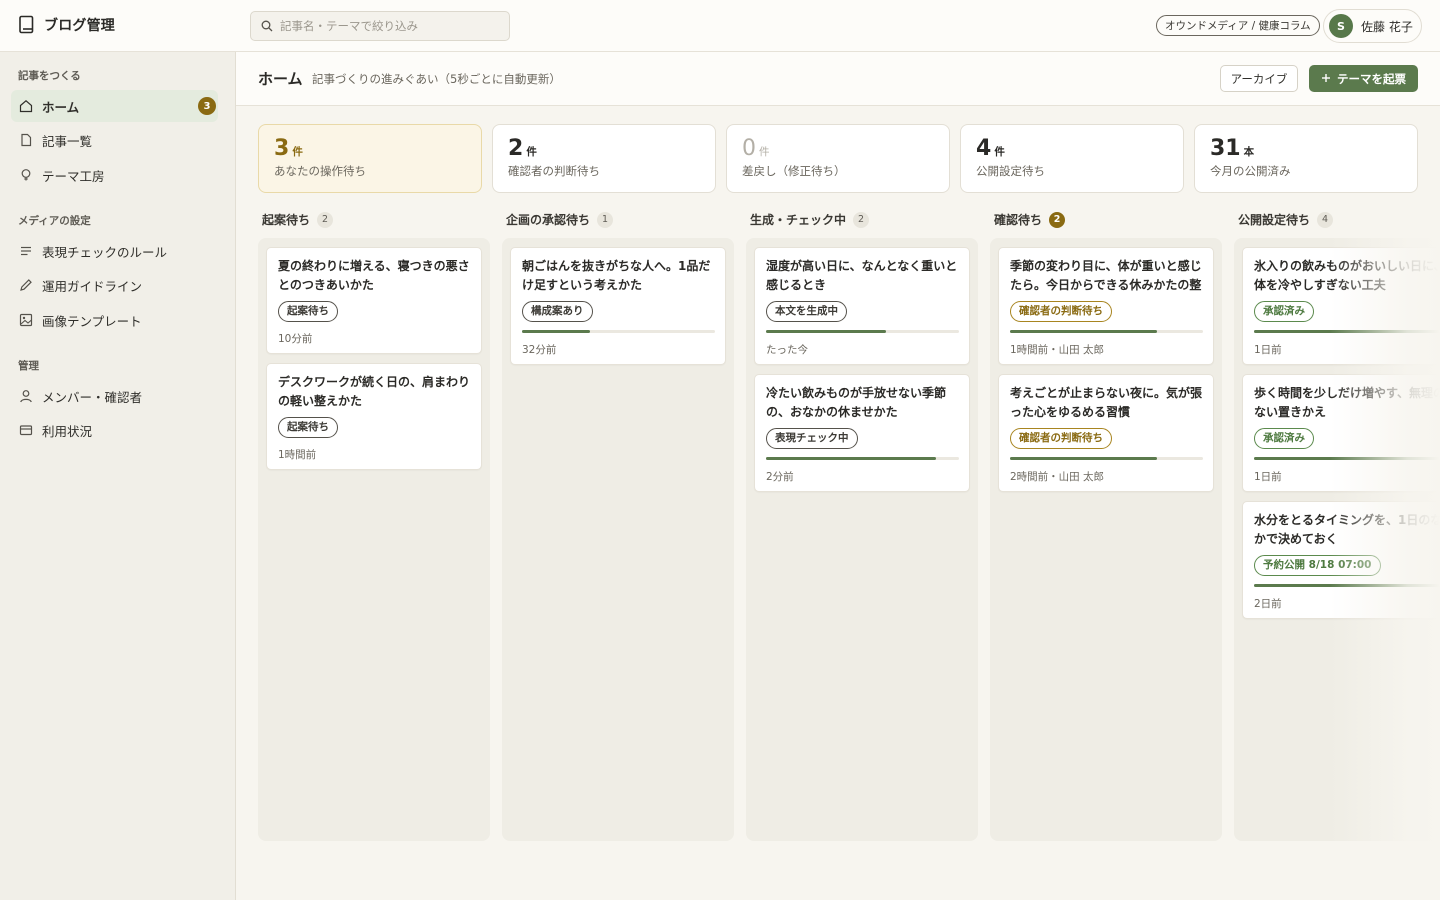 The height and width of the screenshot is (900, 1440). What do you see at coordinates (390, 26) in the screenshot?
I see `search-input` at bounding box center [390, 26].